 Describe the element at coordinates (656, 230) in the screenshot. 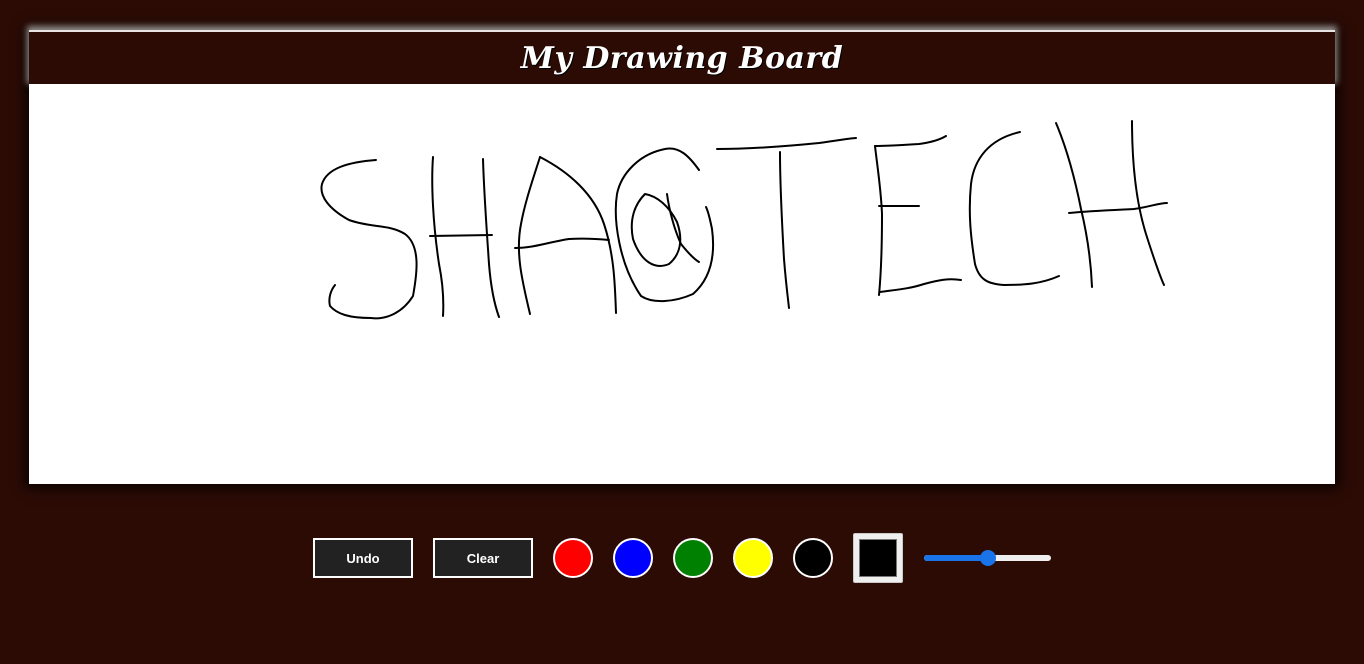

I see `stroke-o-inner` at that location.